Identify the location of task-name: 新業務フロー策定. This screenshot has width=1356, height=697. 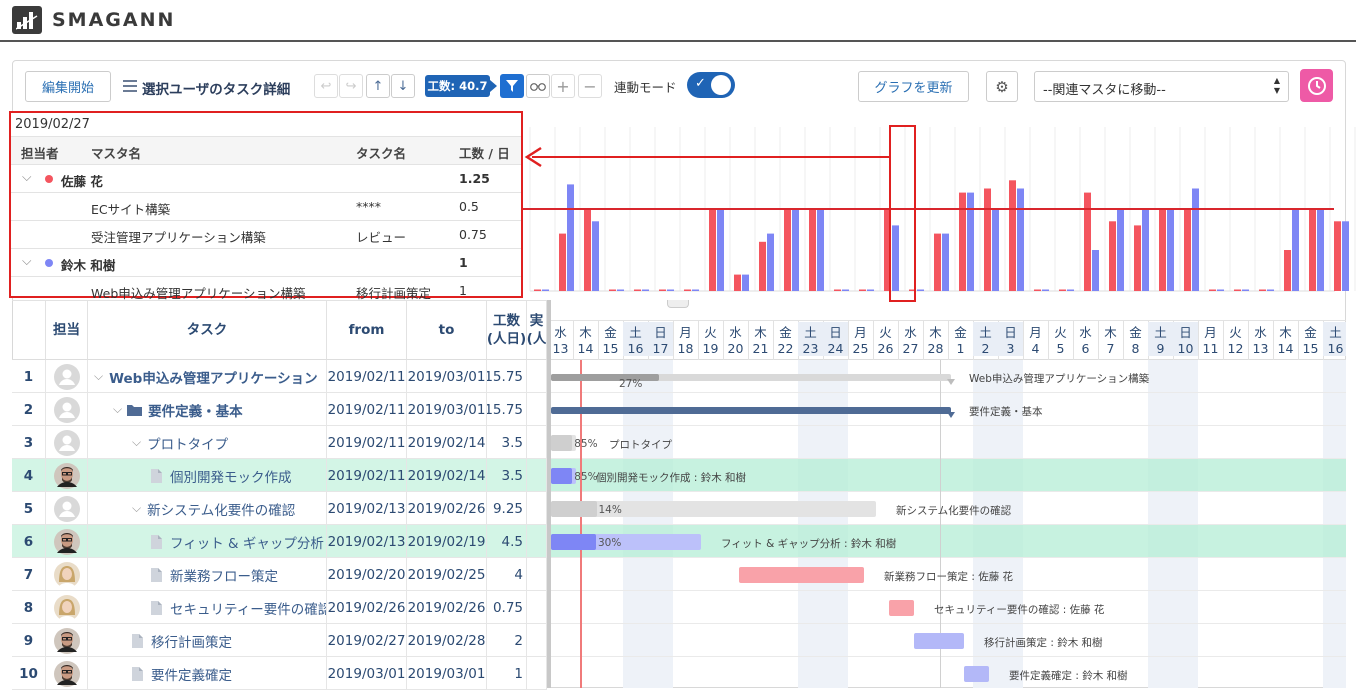
(224, 575).